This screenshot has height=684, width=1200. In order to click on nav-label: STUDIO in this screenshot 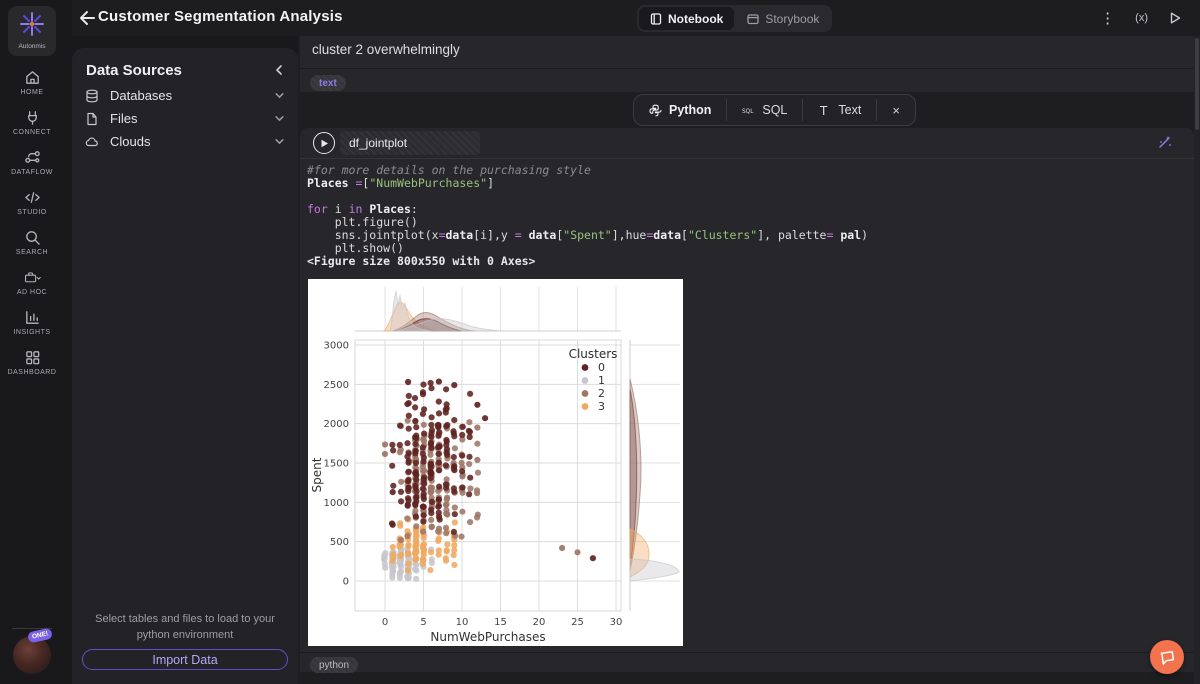, I will do `click(32, 212)`.